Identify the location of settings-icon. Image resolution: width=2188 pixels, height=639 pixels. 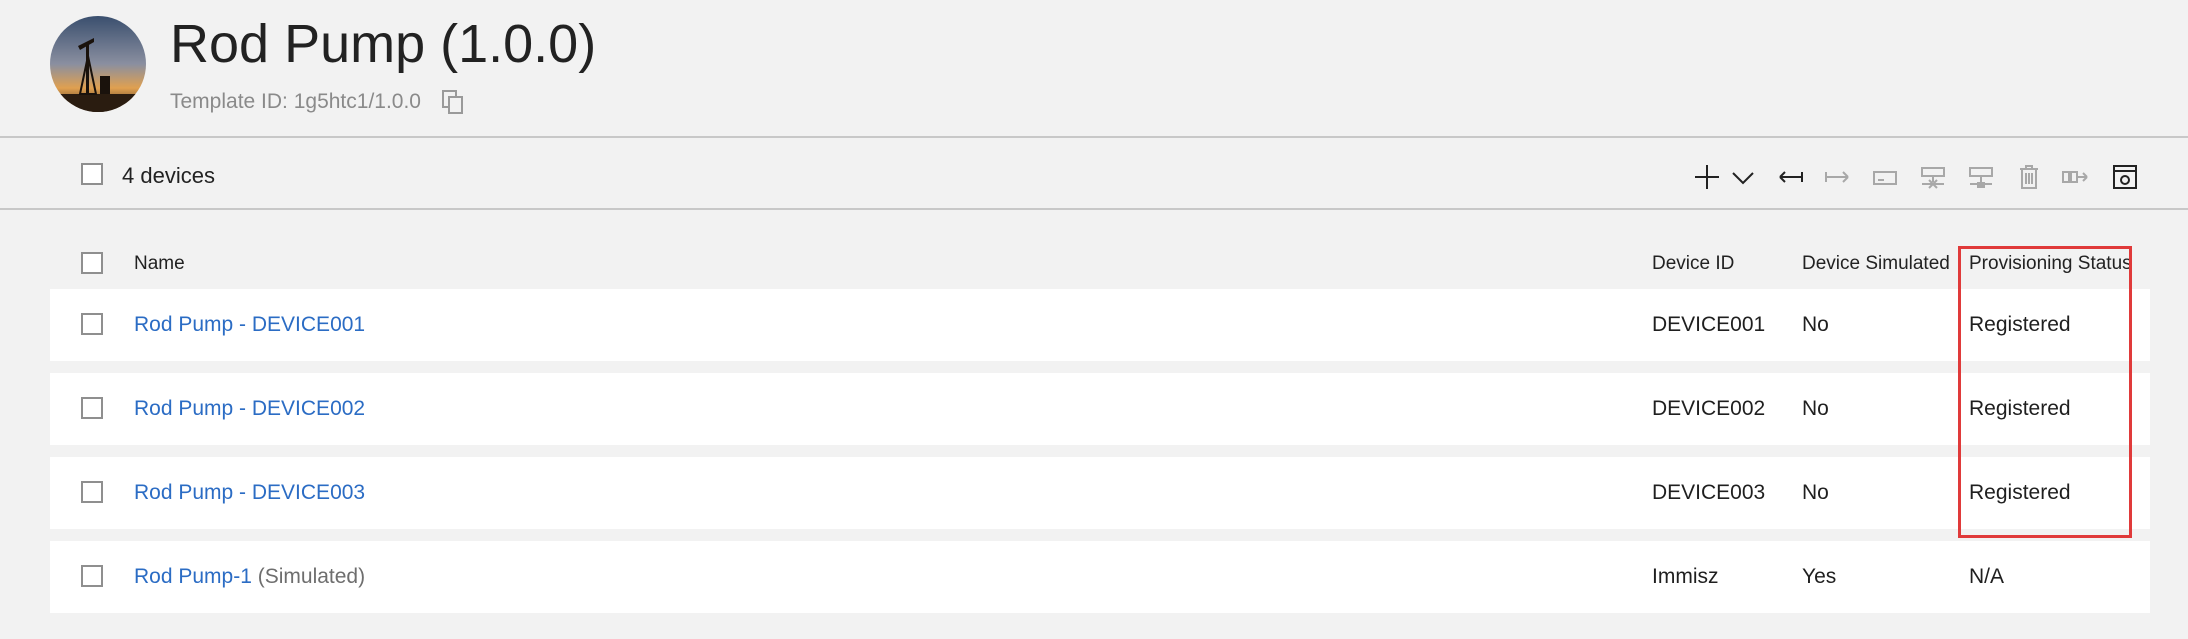
(2125, 177).